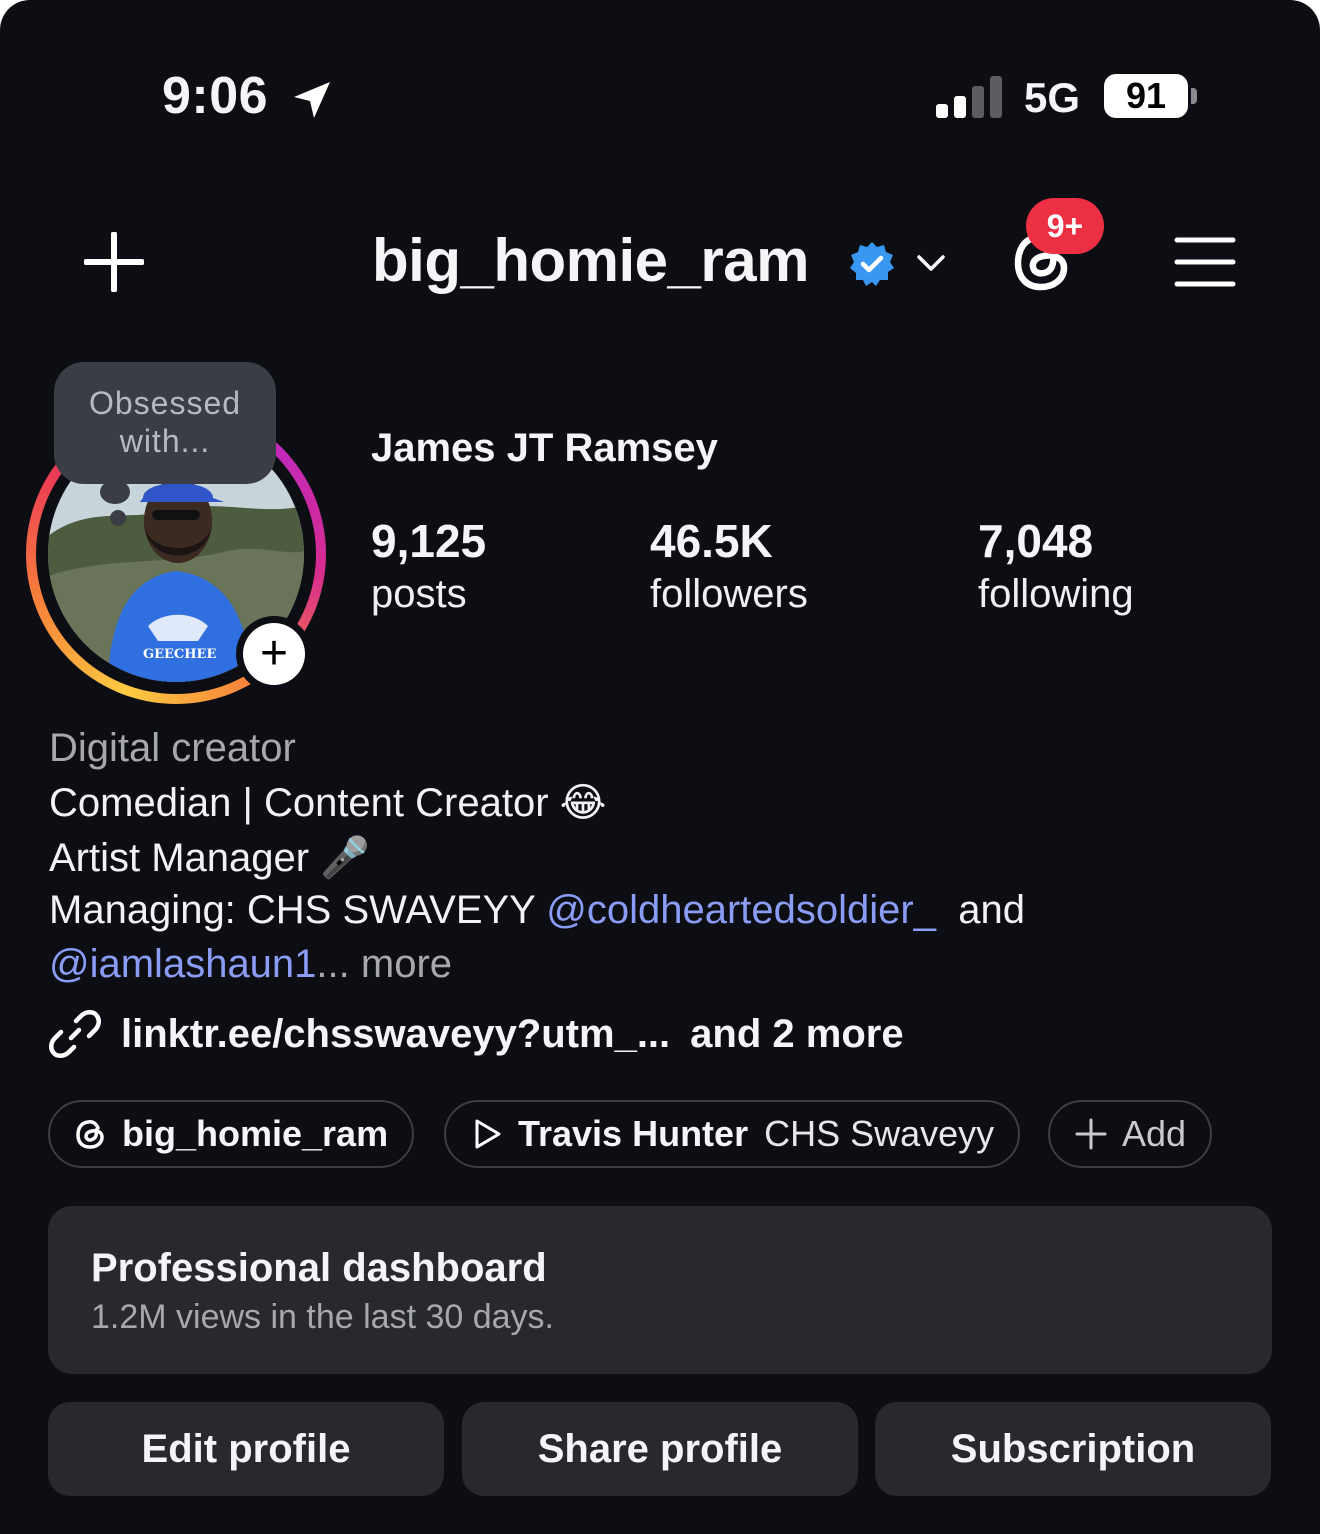  Describe the element at coordinates (1073, 1449) in the screenshot. I see `subscription-button: Subscription` at that location.